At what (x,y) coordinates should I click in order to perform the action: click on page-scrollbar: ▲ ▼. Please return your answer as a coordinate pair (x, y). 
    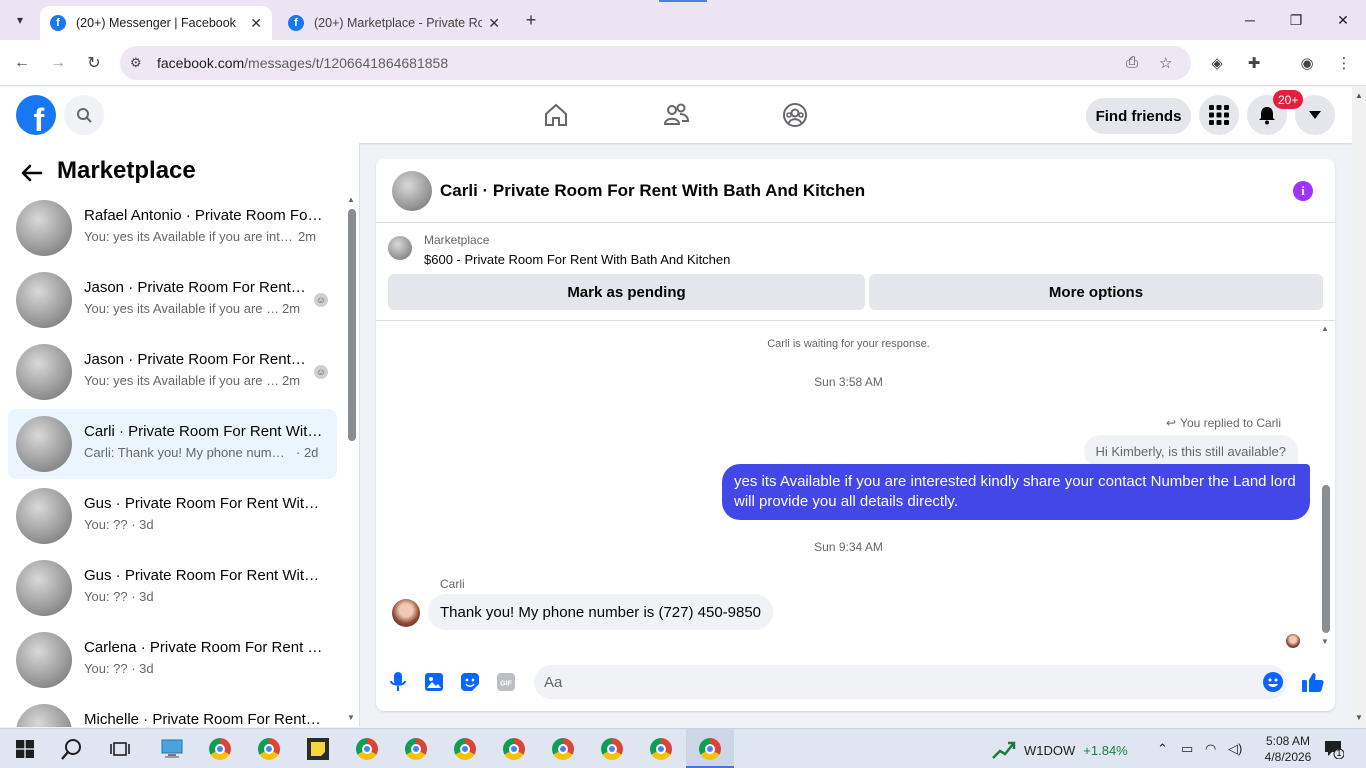
    Looking at the image, I should click on (1359, 407).